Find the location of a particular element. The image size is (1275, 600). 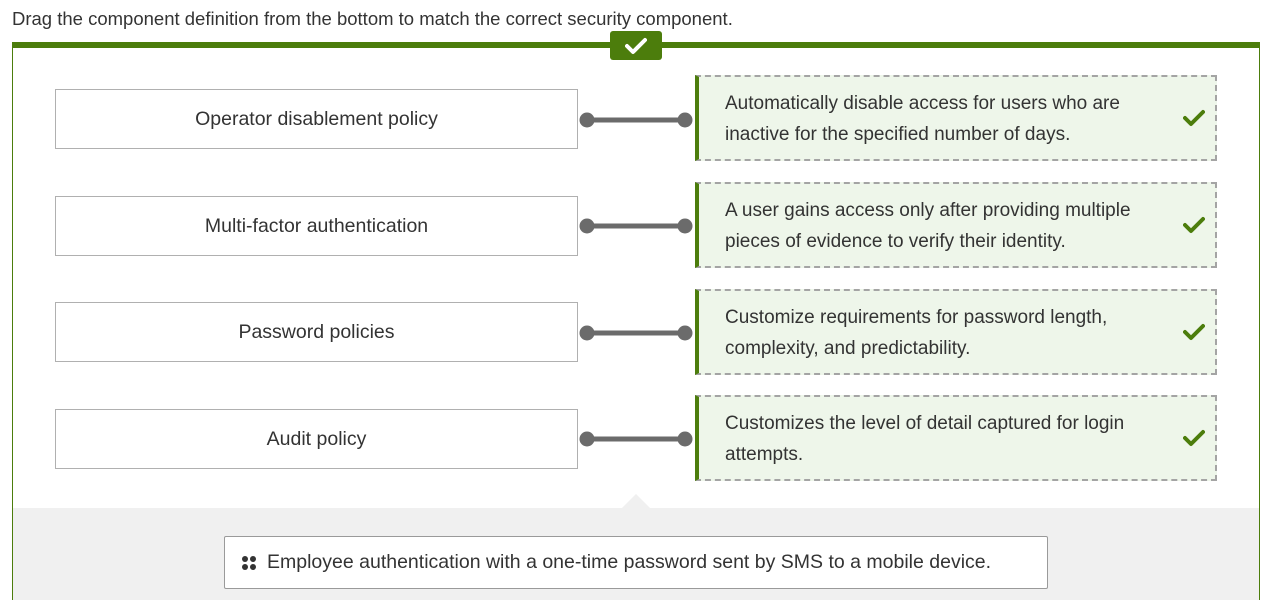

component-box: Multi-factor authentication is located at coordinates (316, 226).